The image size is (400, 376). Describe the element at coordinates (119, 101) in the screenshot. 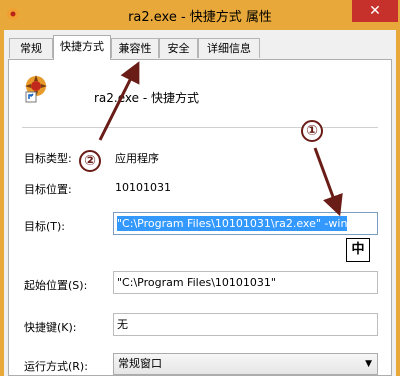

I see `arrow-to-compatibility-tab` at that location.